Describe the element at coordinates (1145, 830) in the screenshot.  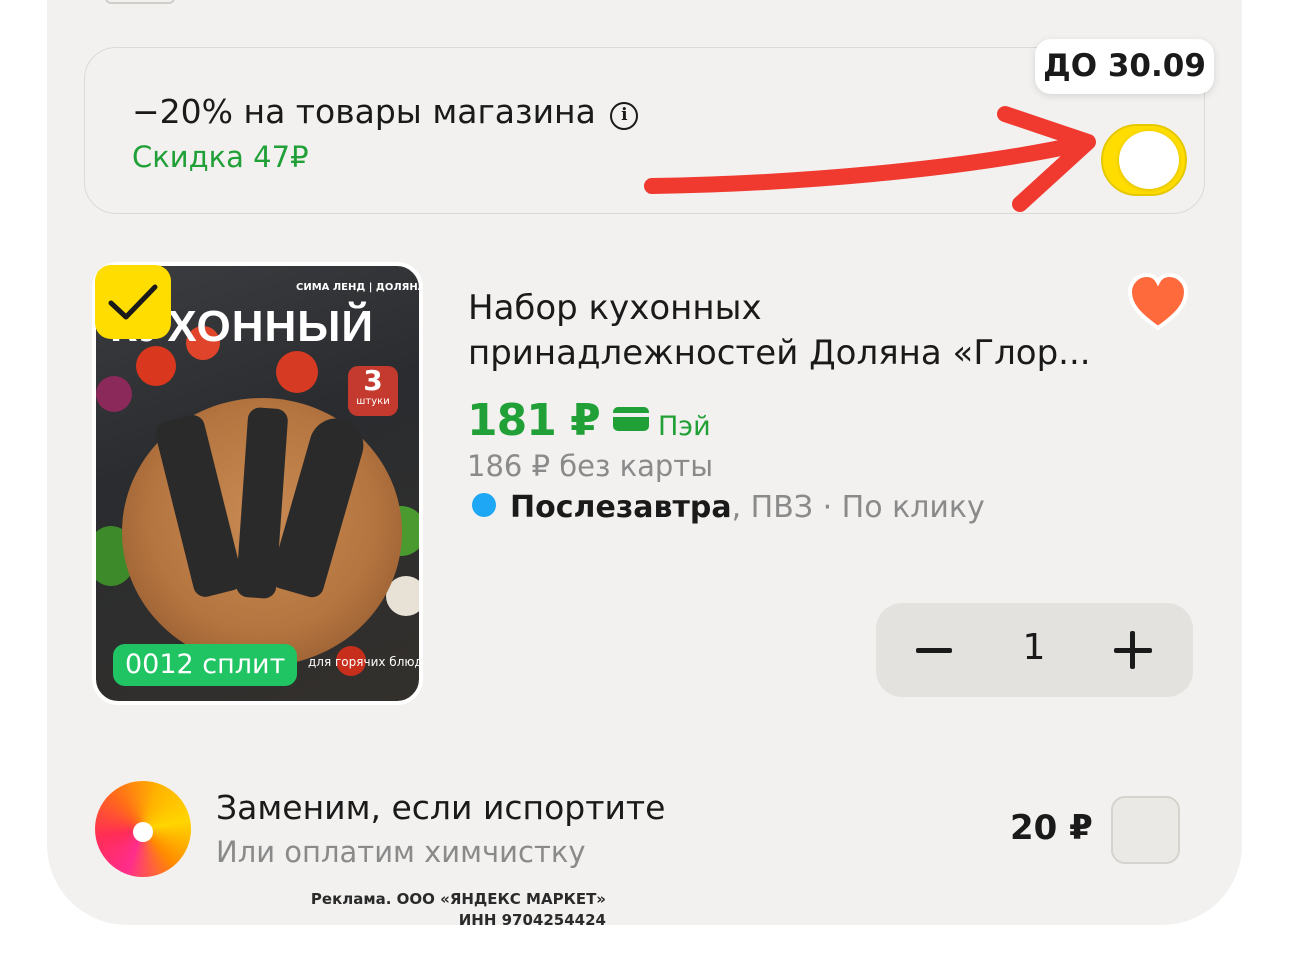
I see `insurance-checkbox` at that location.